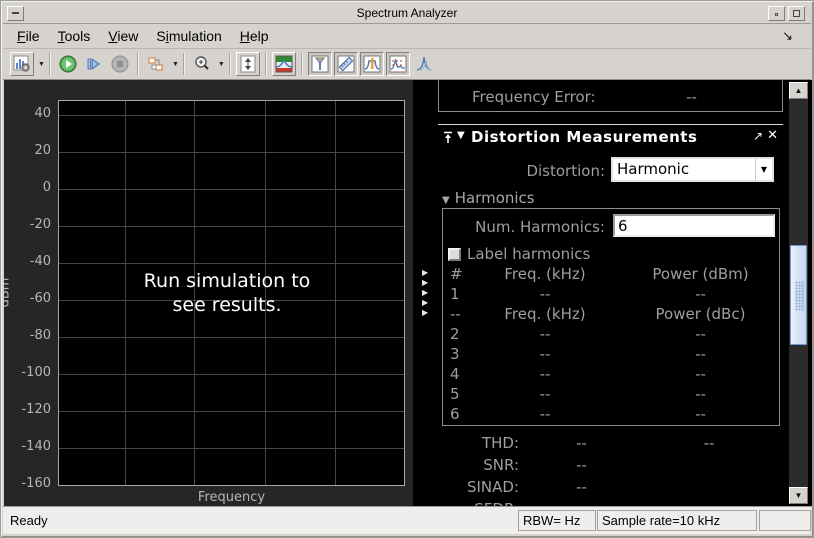 This screenshot has width=814, height=538. What do you see at coordinates (42, 150) in the screenshot?
I see `y-tick-label: 20` at bounding box center [42, 150].